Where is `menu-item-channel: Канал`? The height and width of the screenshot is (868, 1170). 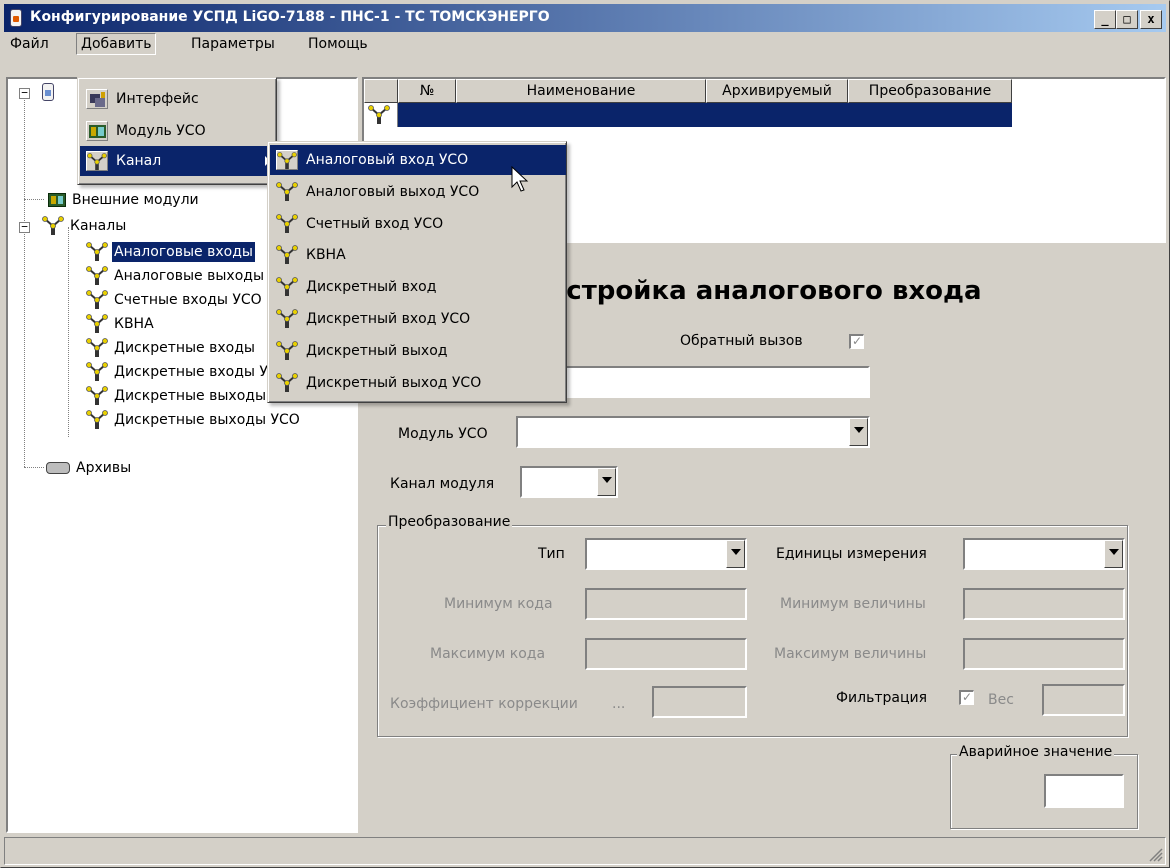
menu-item-channel: Канал is located at coordinates (178, 161).